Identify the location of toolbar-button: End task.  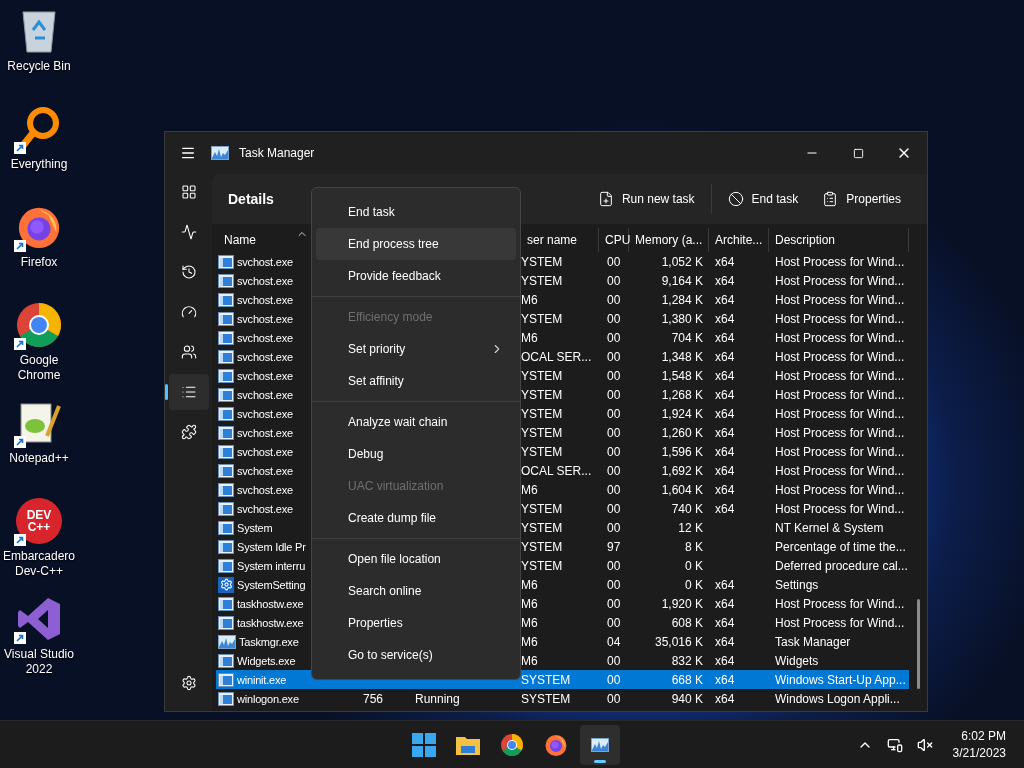
(763, 199).